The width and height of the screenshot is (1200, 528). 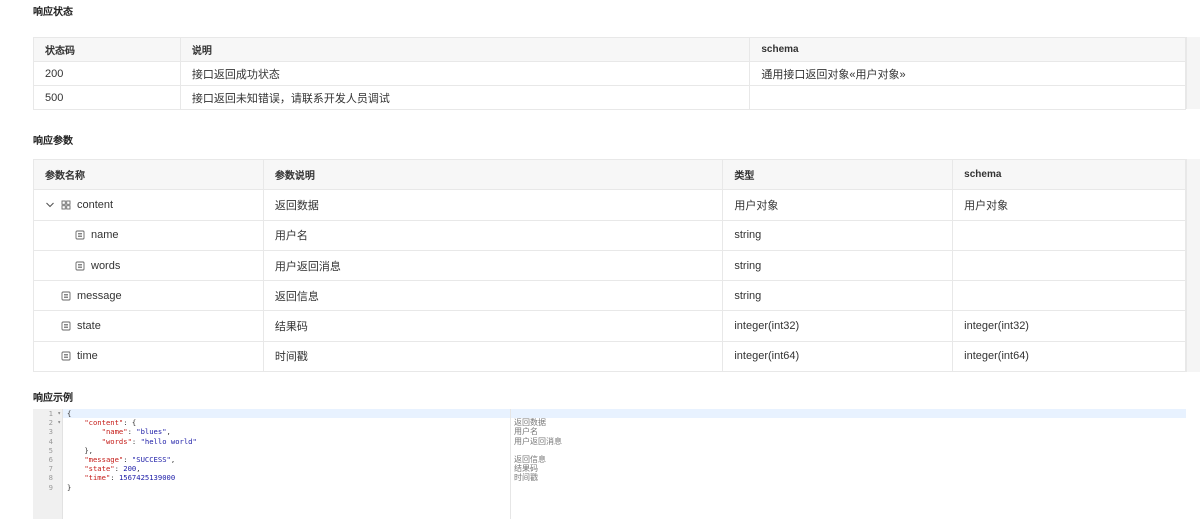 I want to click on line-number: 6, so click(x=50, y=459).